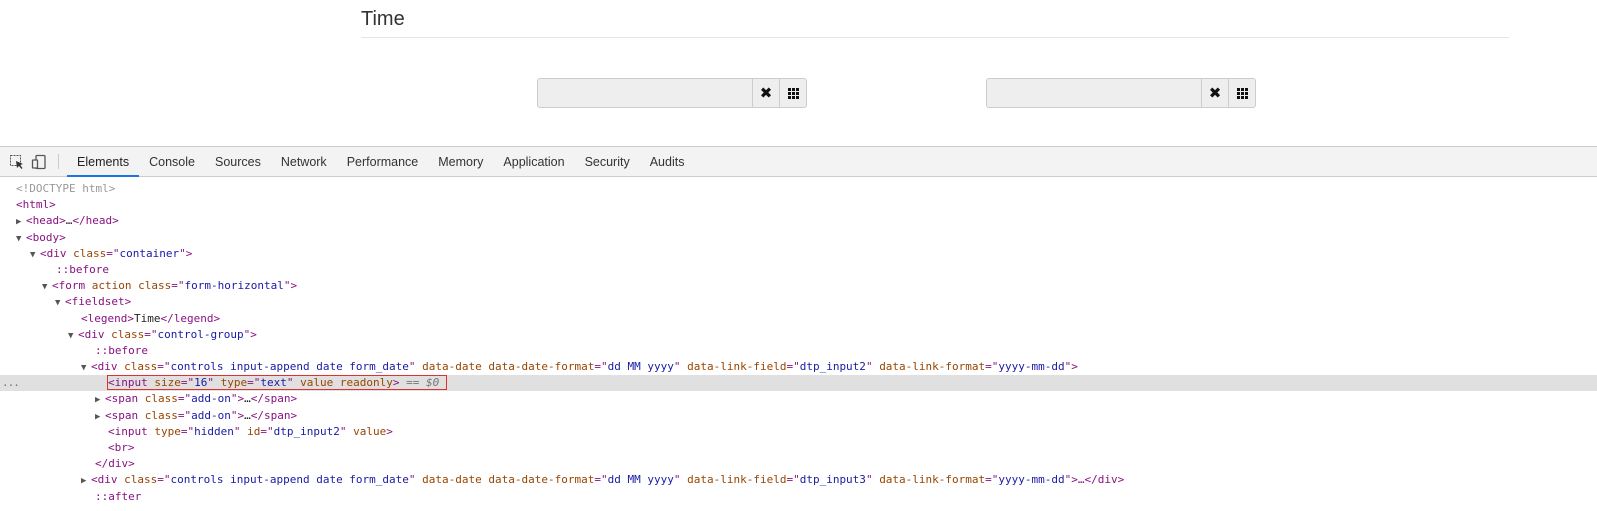 Image resolution: width=1597 pixels, height=511 pixels. Describe the element at coordinates (798, 497) in the screenshot. I see `dom-node: ::after` at that location.